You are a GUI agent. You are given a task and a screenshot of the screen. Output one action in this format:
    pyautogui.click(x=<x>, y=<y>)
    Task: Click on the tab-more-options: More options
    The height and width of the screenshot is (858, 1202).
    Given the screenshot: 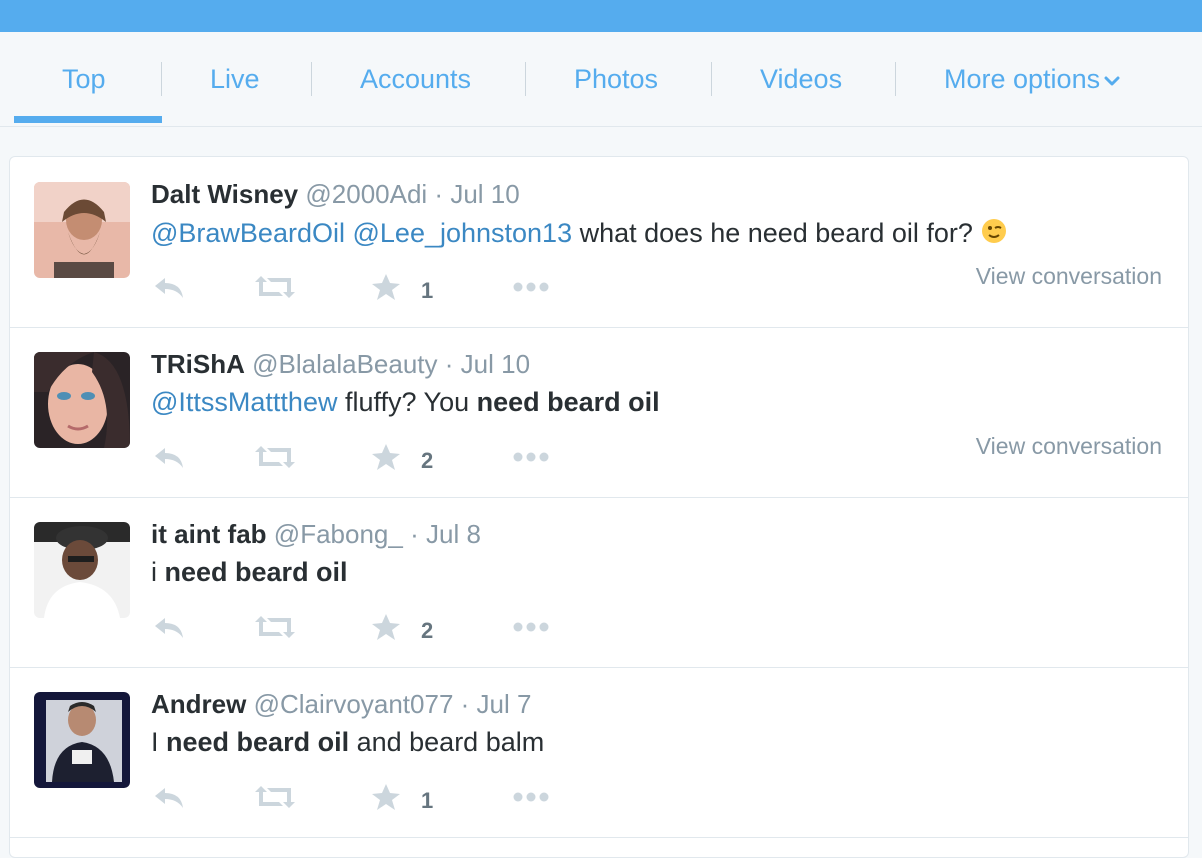 What is the action you would take?
    pyautogui.click(x=1032, y=79)
    